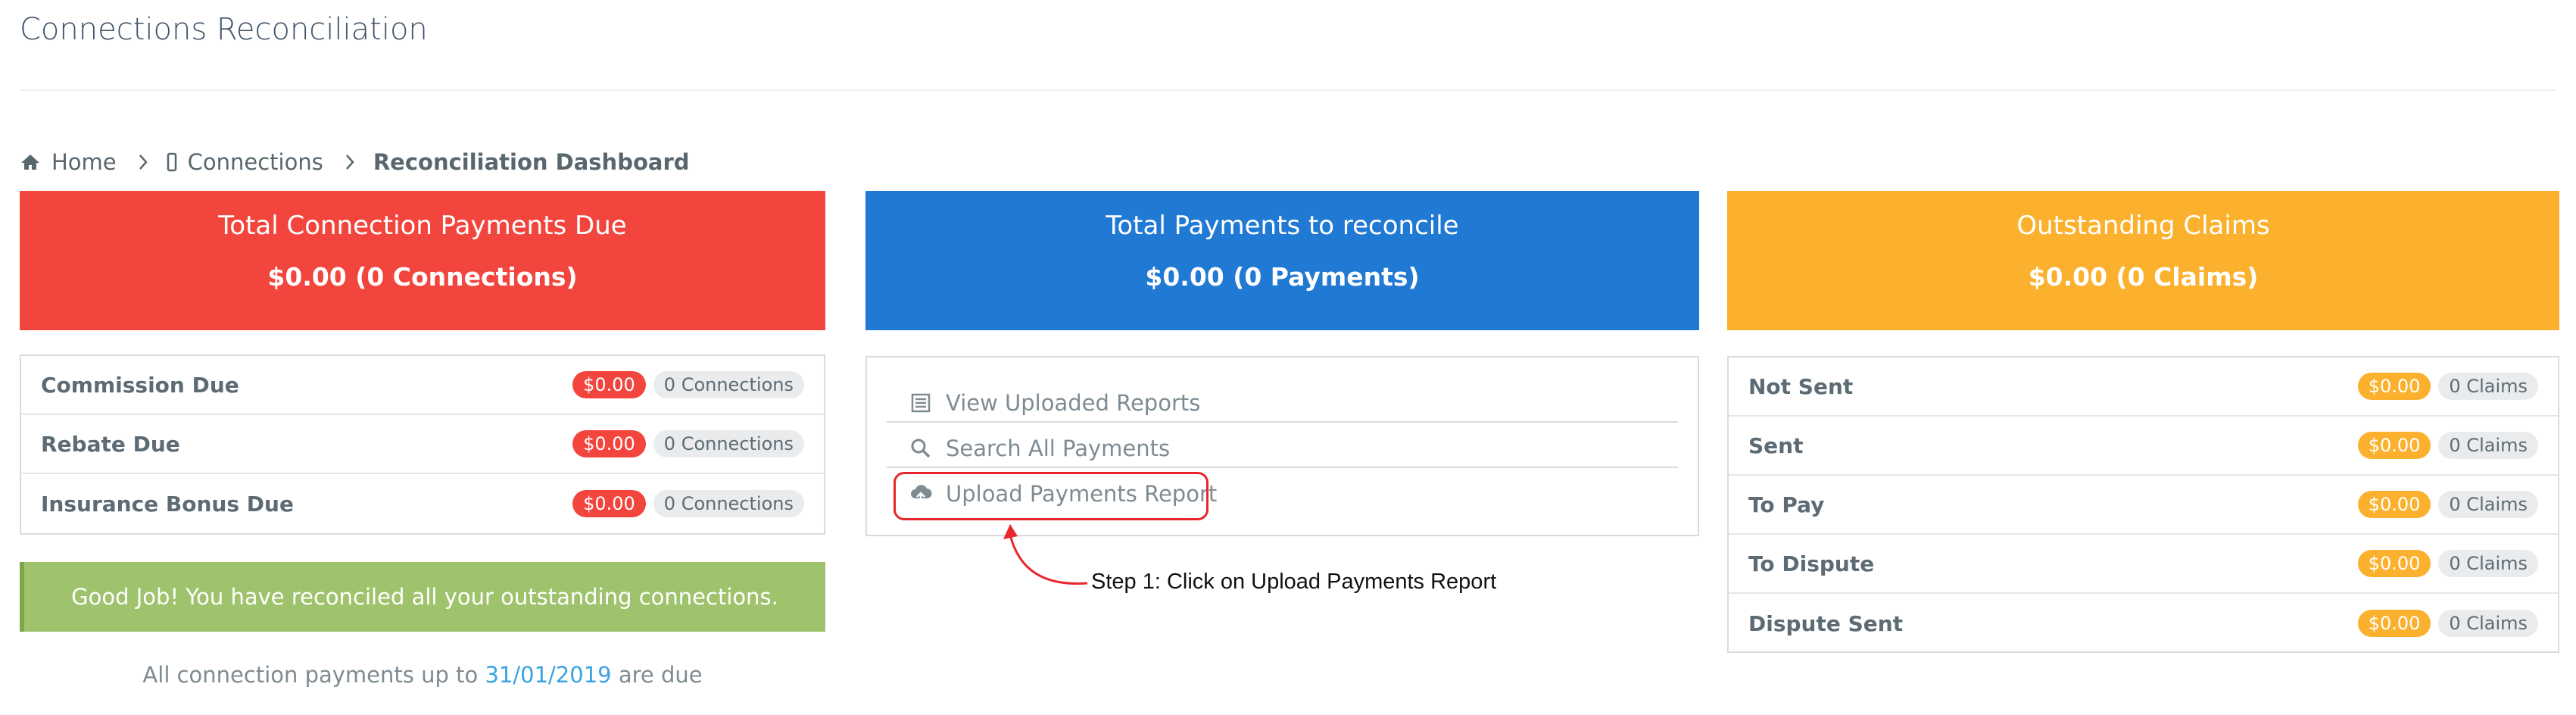 The image size is (2576, 715). What do you see at coordinates (531, 162) in the screenshot?
I see `breadcrumb-current: Reconciliation Dashboard` at bounding box center [531, 162].